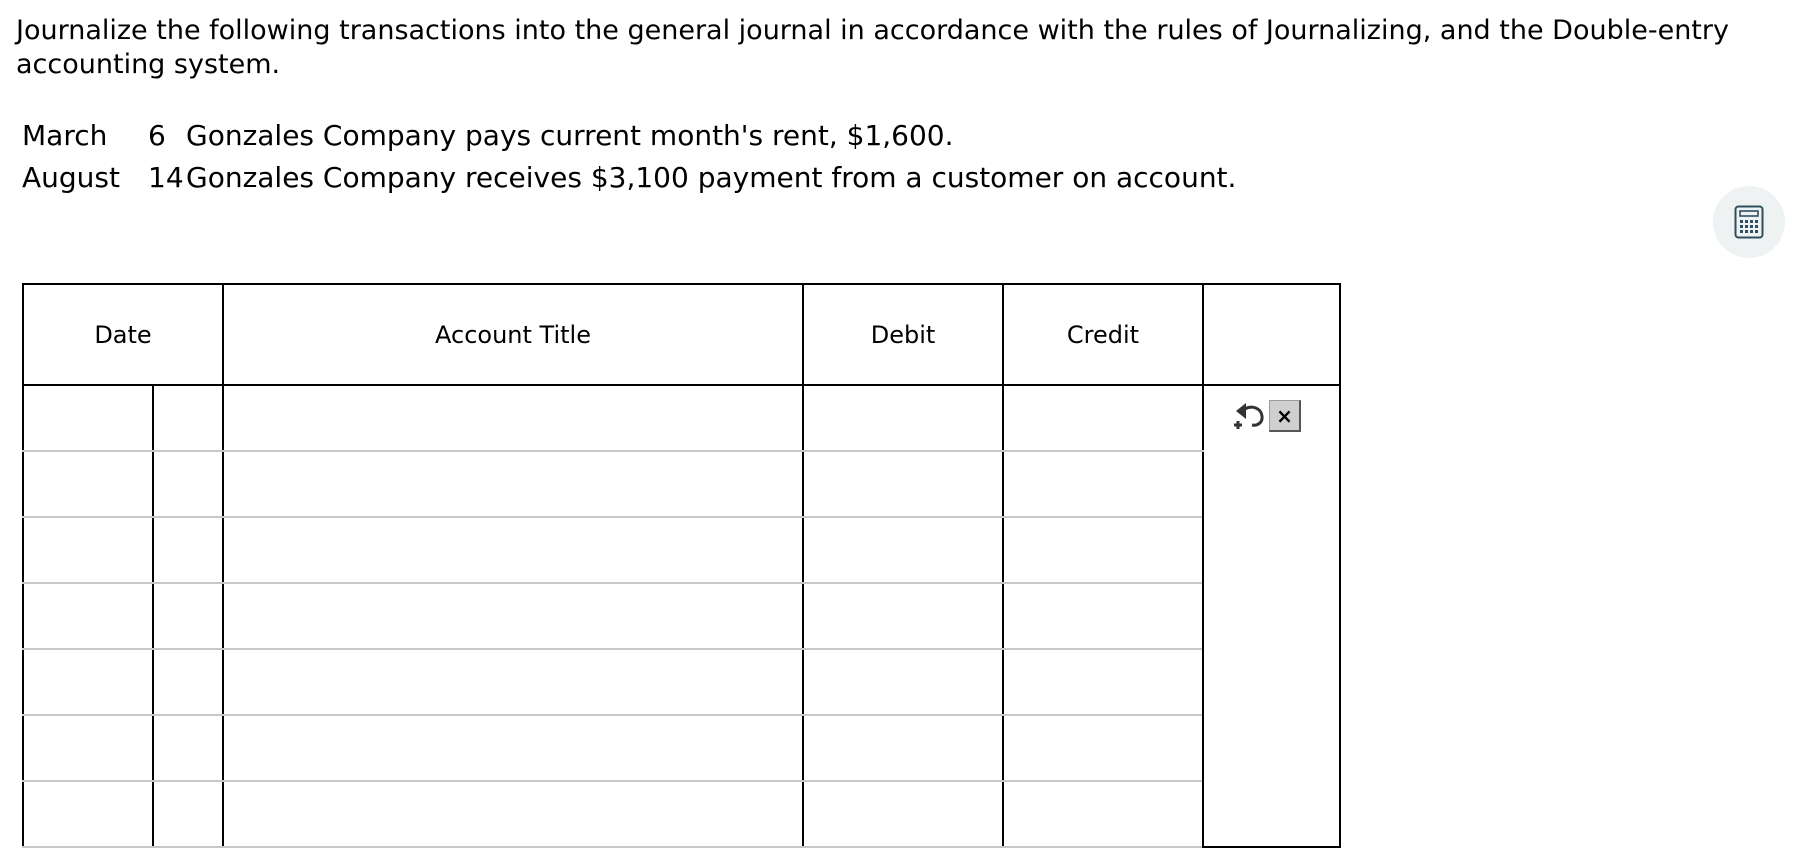  What do you see at coordinates (166, 177) in the screenshot?
I see `transaction-day: 14` at bounding box center [166, 177].